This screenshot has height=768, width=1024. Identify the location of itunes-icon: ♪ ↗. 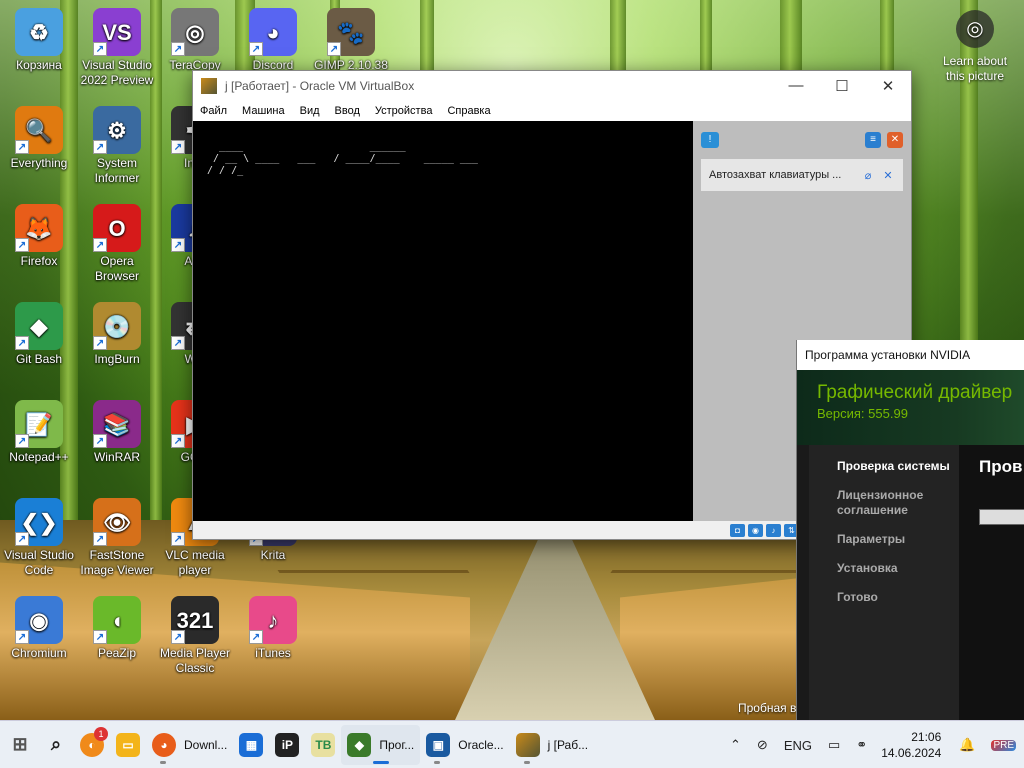
(273, 620).